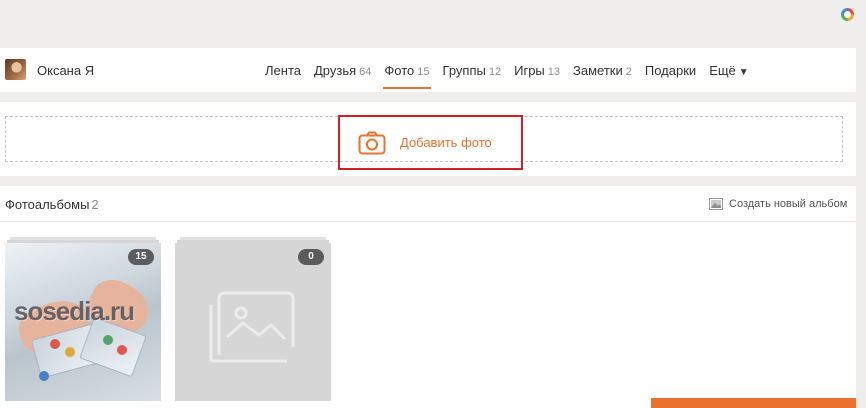 The height and width of the screenshot is (408, 866). What do you see at coordinates (399, 70) in the screenshot?
I see `nav-label: Фото` at bounding box center [399, 70].